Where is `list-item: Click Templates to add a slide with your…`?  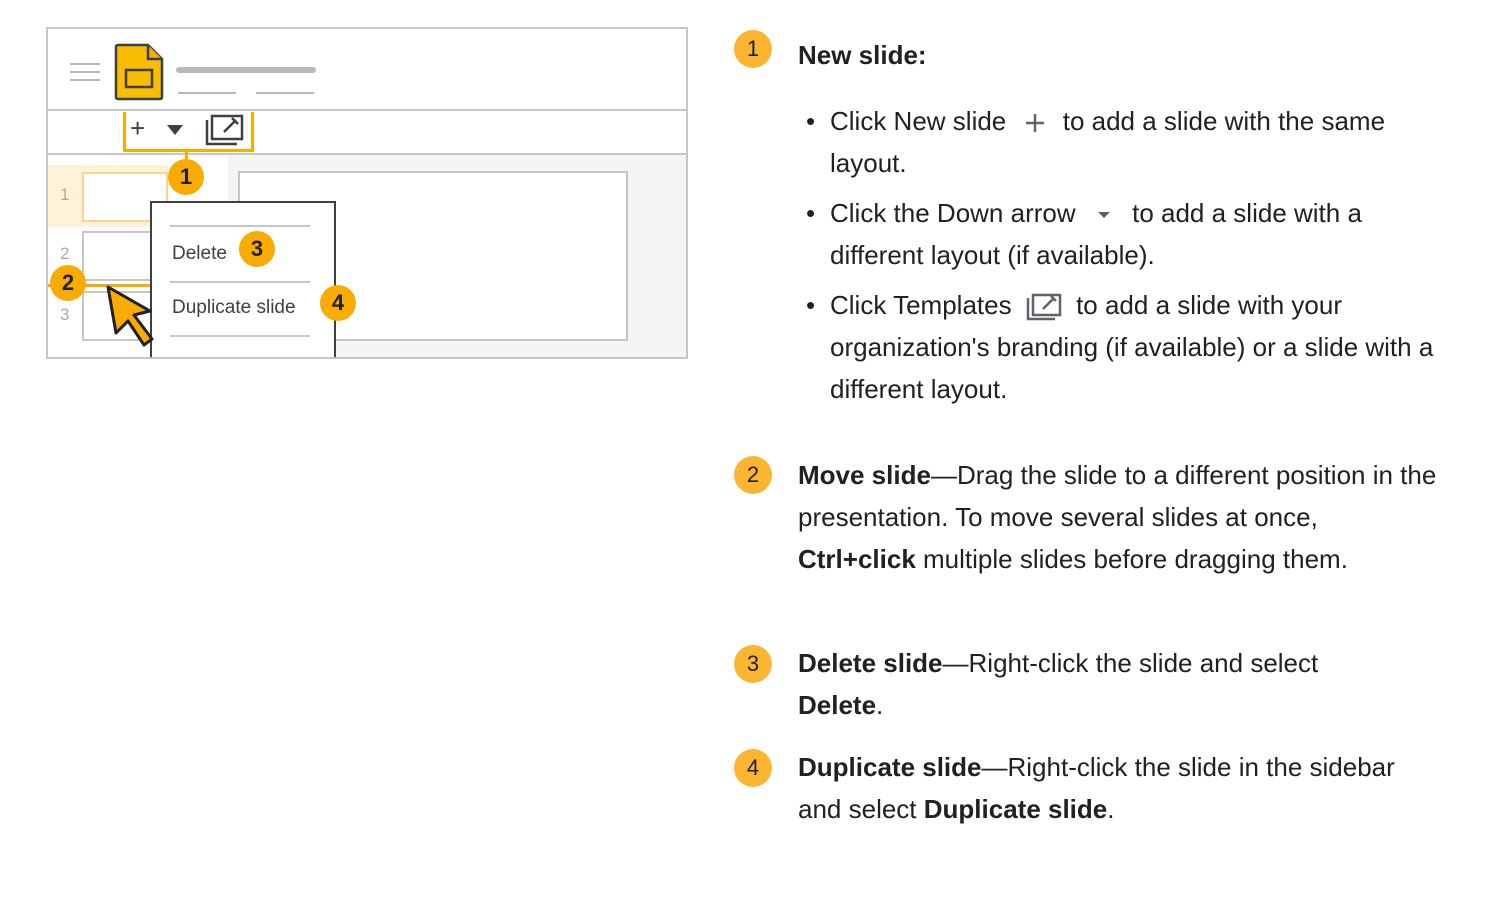
list-item: Click Templates to add a slide with your… is located at coordinates (1126, 347).